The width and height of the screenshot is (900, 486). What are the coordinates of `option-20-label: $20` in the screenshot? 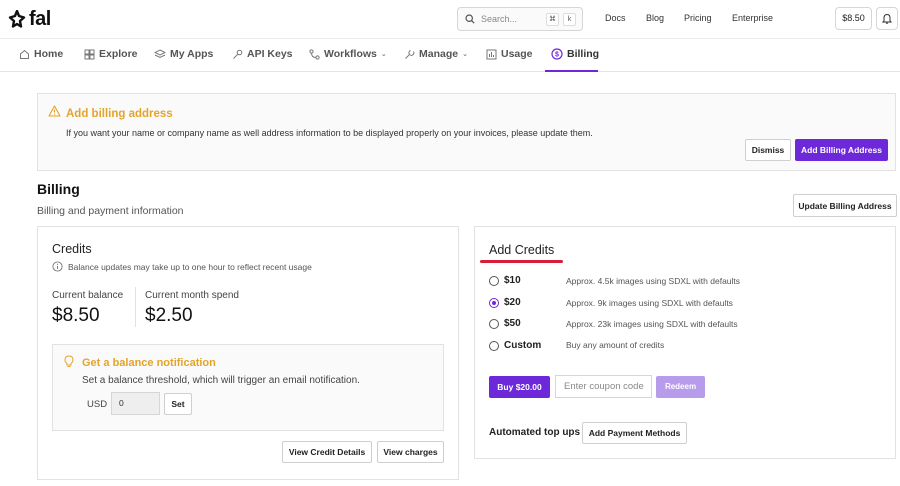 It's located at (512, 302).